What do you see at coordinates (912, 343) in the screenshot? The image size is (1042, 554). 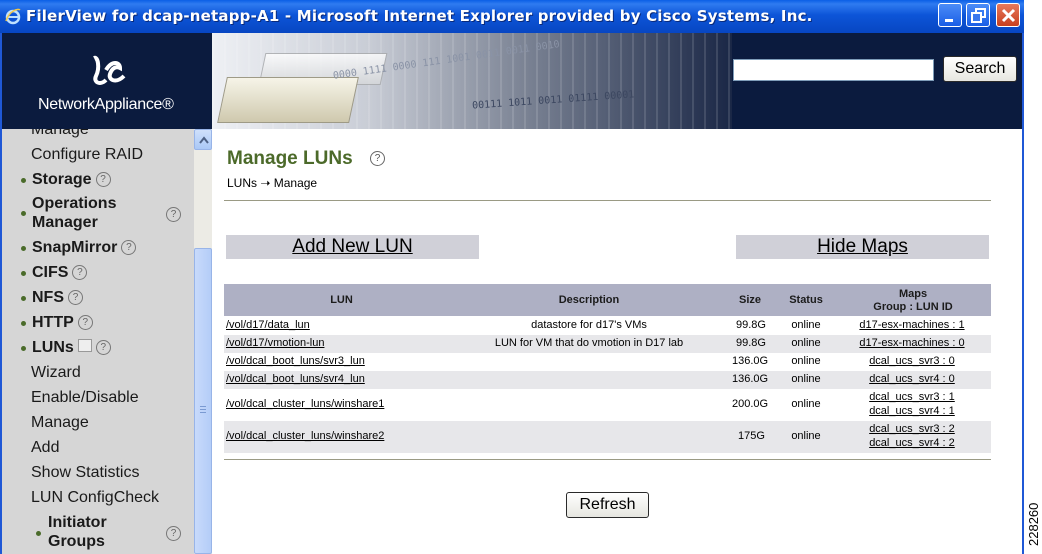 I see `lun-map-link: d17-esx-machines : 0` at bounding box center [912, 343].